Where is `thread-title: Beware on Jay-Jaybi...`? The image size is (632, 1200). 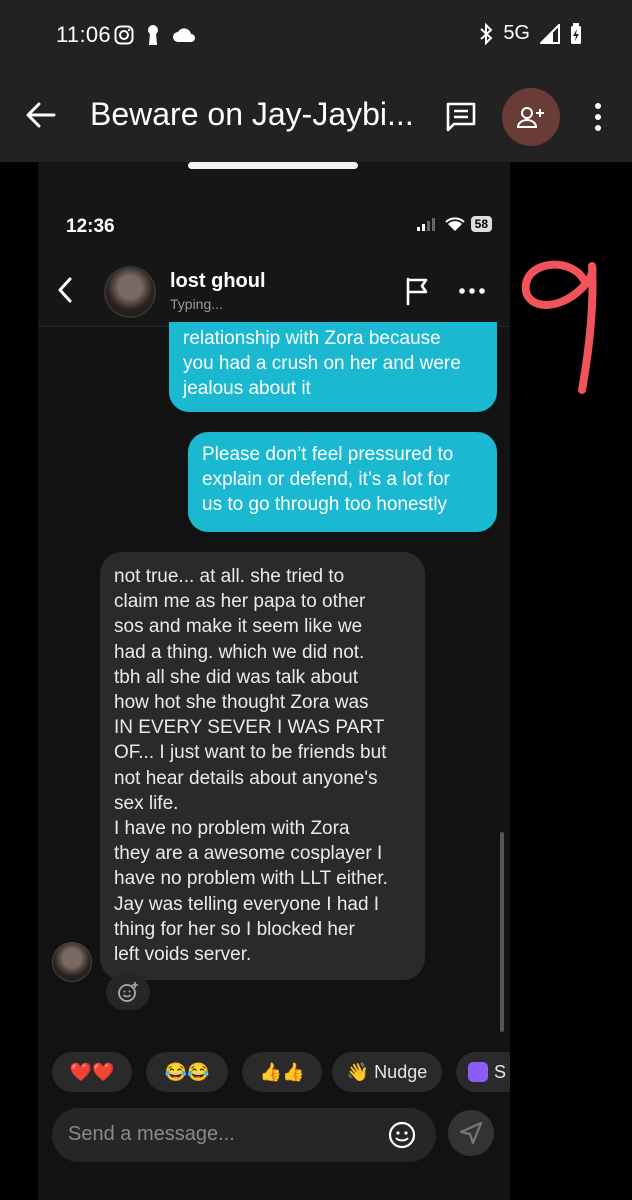
thread-title: Beware on Jay-Jaybi... is located at coordinates (252, 114).